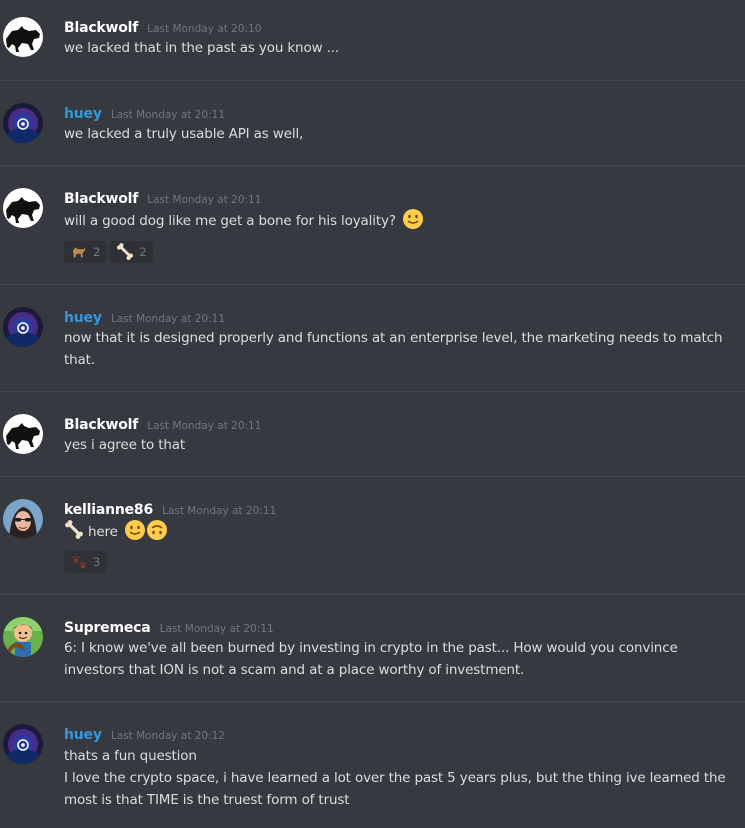  Describe the element at coordinates (184, 134) in the screenshot. I see `message-text: we lacked a truly usable API as well,` at that location.